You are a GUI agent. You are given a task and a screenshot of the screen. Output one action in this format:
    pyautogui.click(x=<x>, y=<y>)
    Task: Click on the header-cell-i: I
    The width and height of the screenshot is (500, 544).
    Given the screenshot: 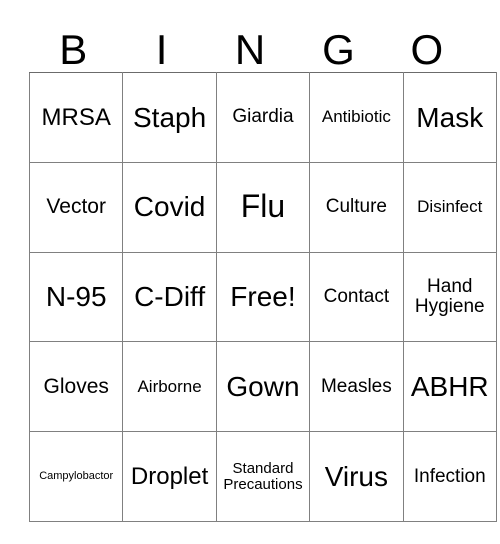 What is the action you would take?
    pyautogui.click(x=161, y=42)
    